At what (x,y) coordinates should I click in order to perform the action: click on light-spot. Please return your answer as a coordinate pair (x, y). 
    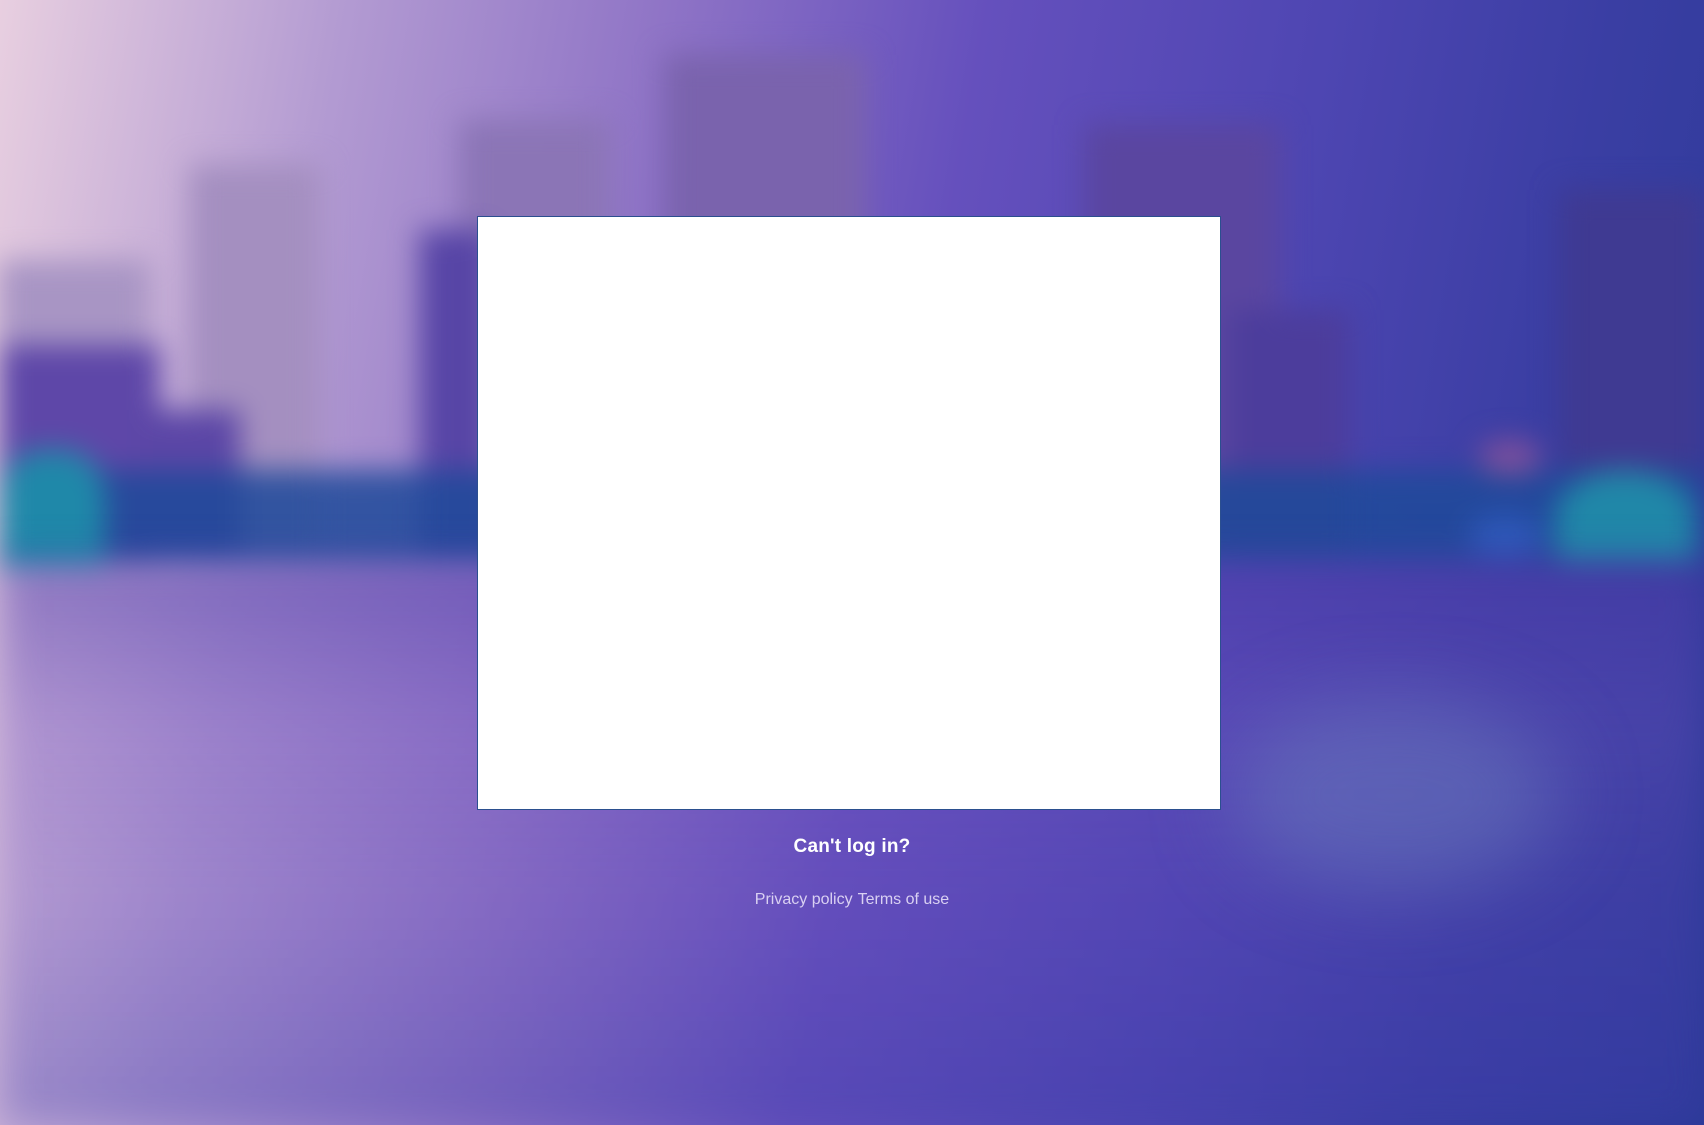
    Looking at the image, I should click on (1510, 457).